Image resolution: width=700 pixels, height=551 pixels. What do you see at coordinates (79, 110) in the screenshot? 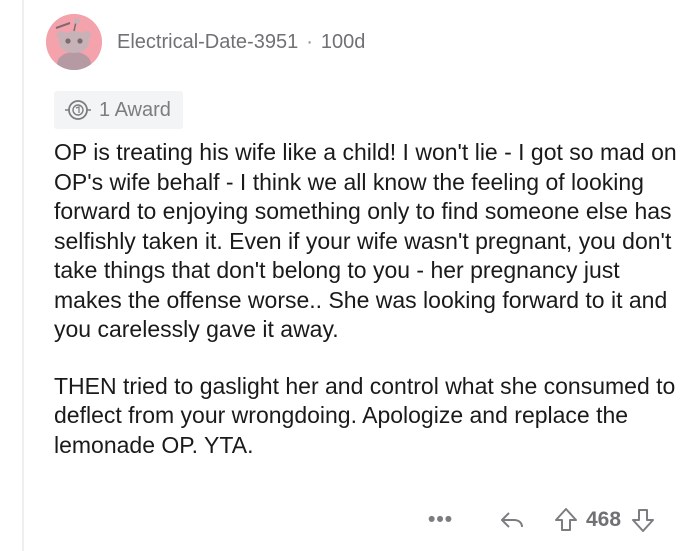
I see `award-medal-icon` at bounding box center [79, 110].